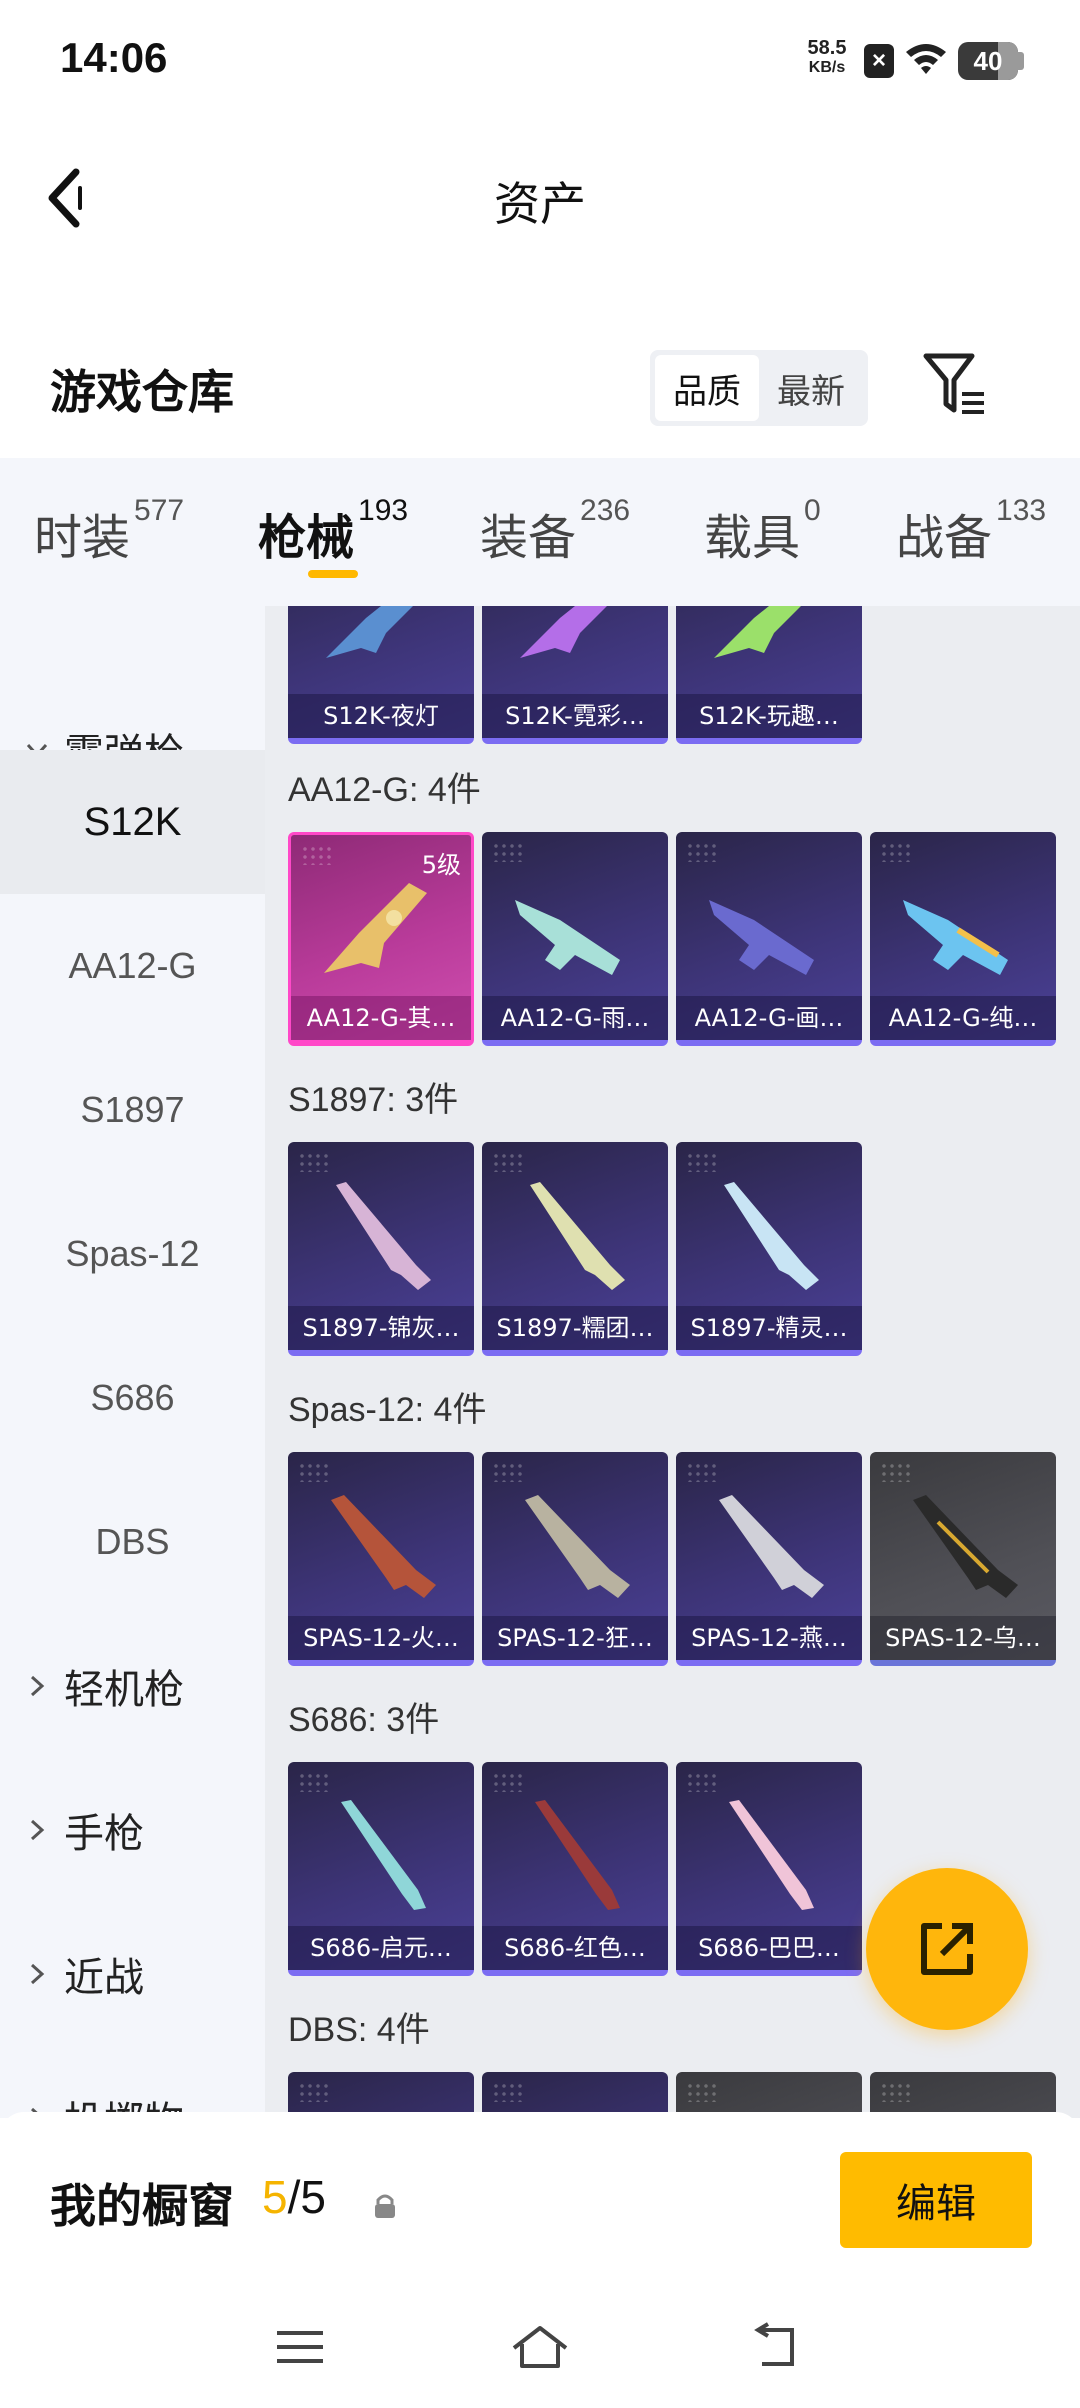 The image size is (1080, 2408). Describe the element at coordinates (132, 966) in the screenshot. I see `sidebar-item-aa12g: AA12-G` at that location.